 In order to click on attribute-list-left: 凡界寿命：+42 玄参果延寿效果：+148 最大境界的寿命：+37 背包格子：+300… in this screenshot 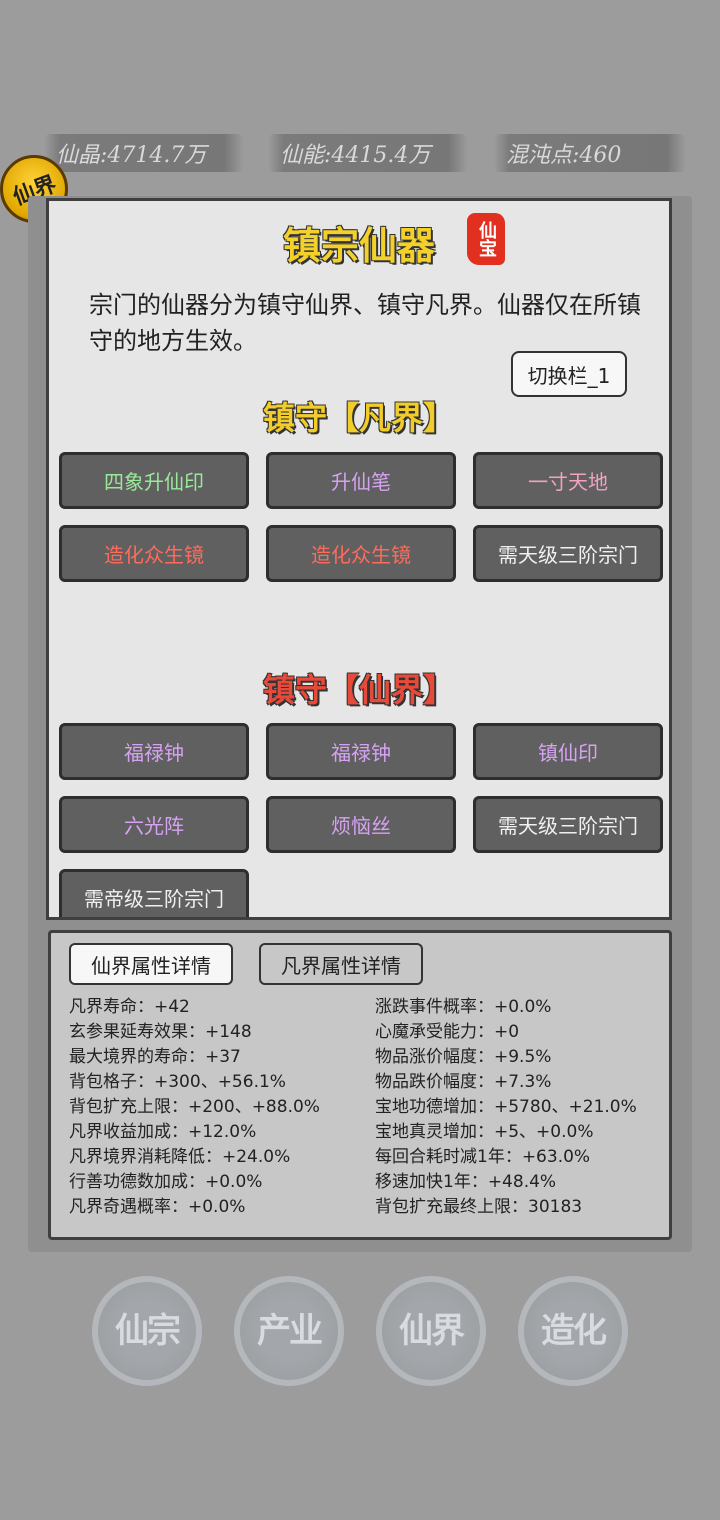, I will do `click(194, 1107)`.